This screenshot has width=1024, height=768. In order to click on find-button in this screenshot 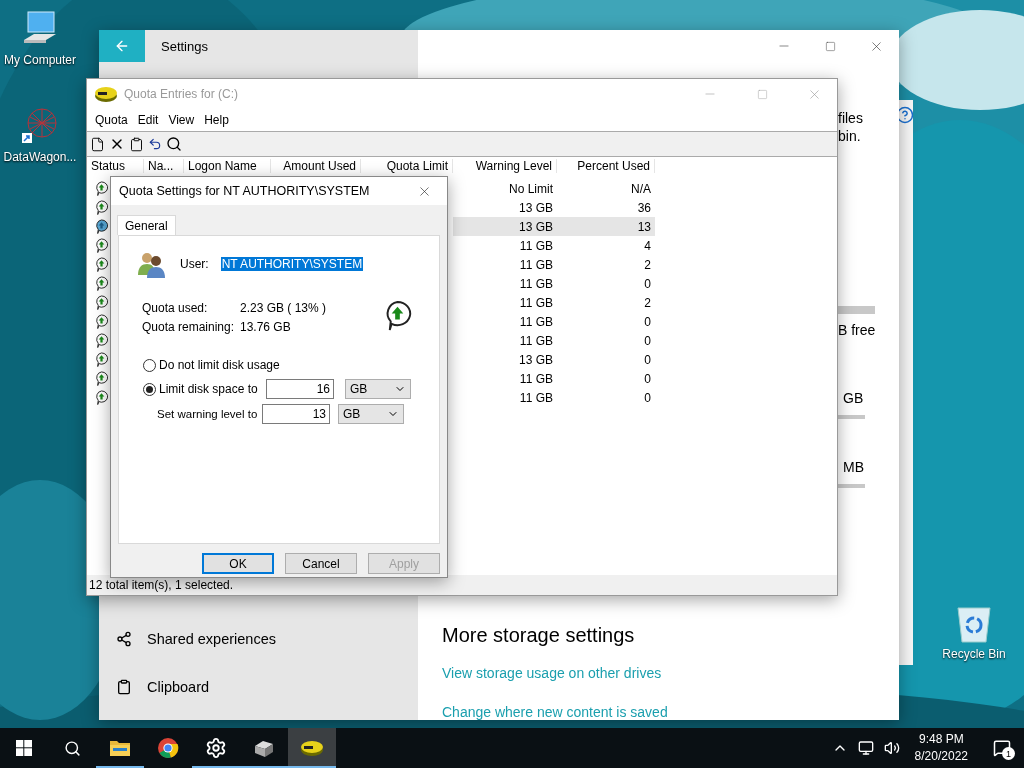, I will do `click(174, 144)`.